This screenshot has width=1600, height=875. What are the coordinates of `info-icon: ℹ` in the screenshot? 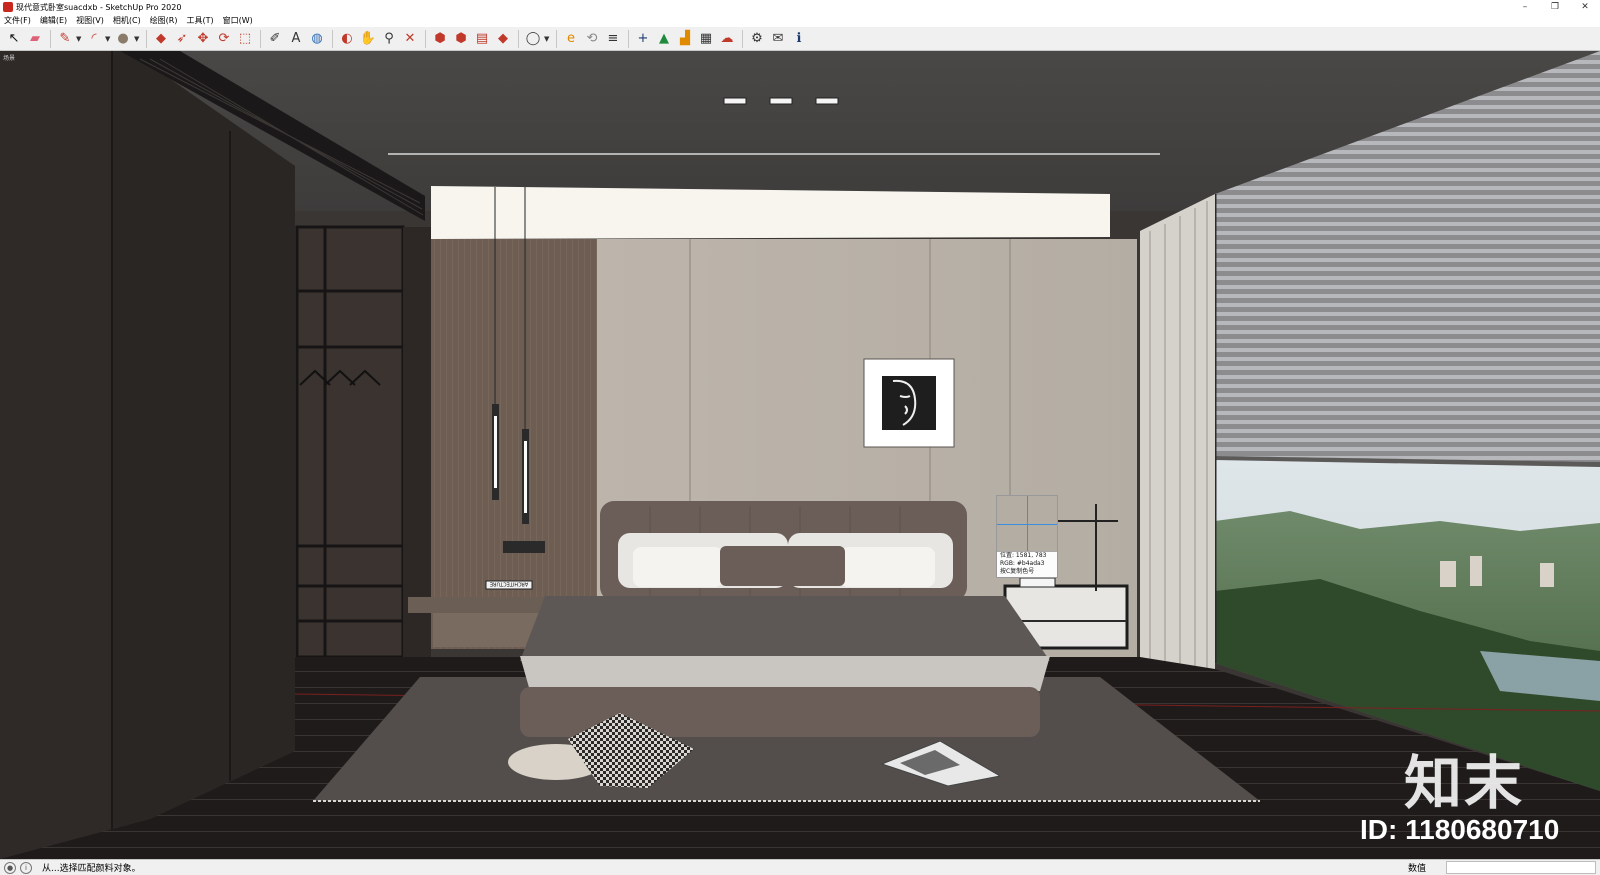 It's located at (799, 39).